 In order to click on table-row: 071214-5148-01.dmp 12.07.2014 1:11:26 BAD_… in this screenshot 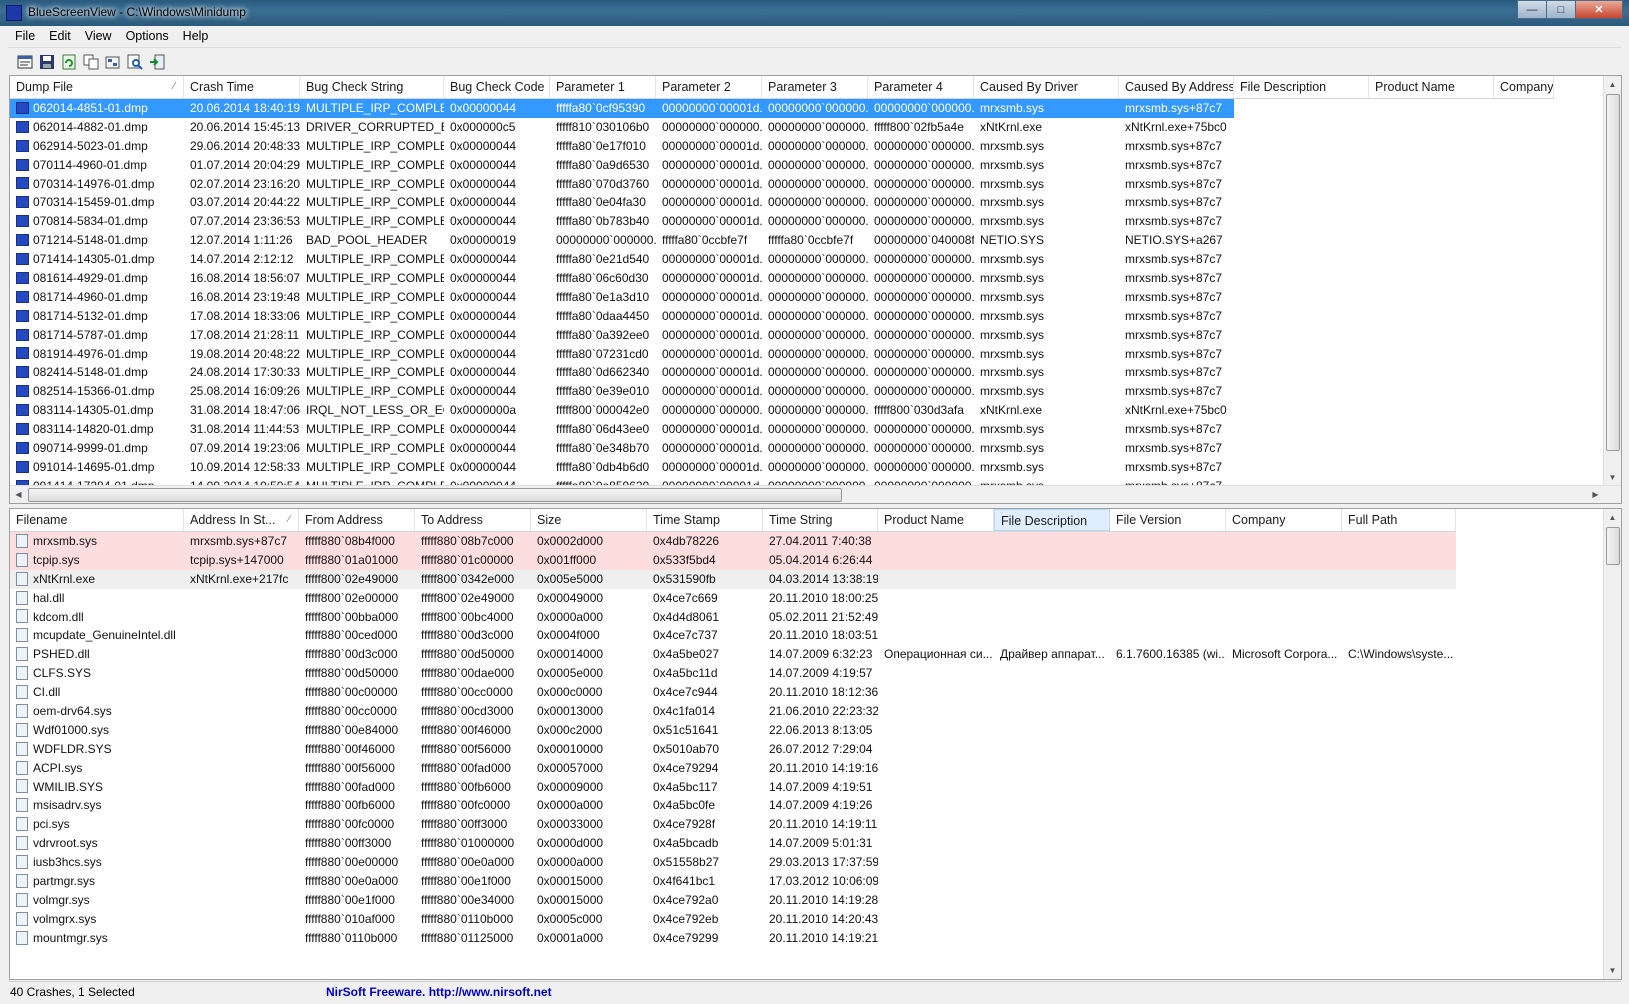, I will do `click(622, 240)`.